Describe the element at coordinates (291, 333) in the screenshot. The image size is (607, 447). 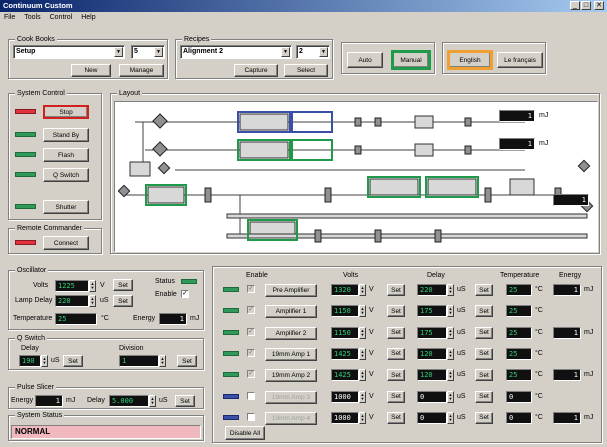
I see `amp-name-button: Amplifier 2` at that location.